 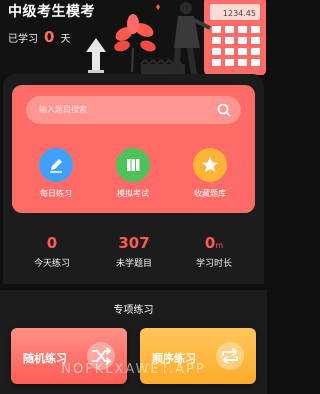 What do you see at coordinates (219, 245) in the screenshot?
I see `stat-unit: m` at bounding box center [219, 245].